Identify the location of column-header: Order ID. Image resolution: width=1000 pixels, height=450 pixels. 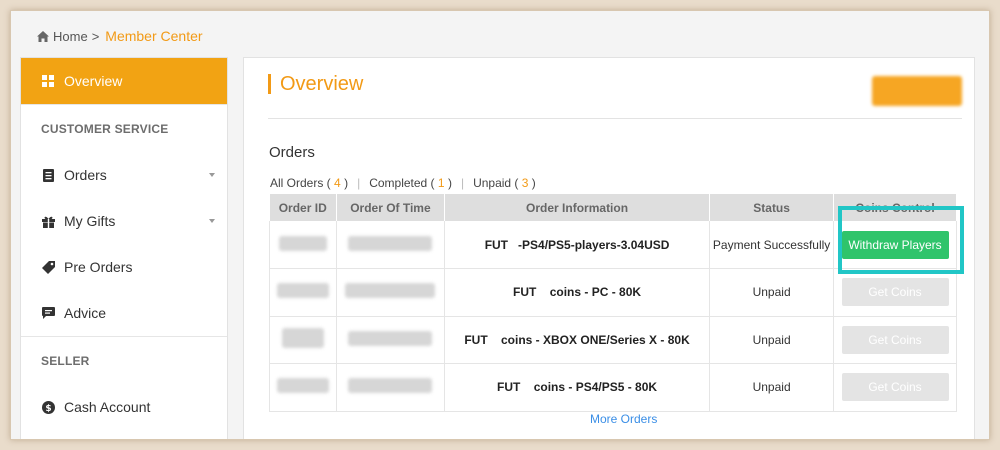
(303, 207).